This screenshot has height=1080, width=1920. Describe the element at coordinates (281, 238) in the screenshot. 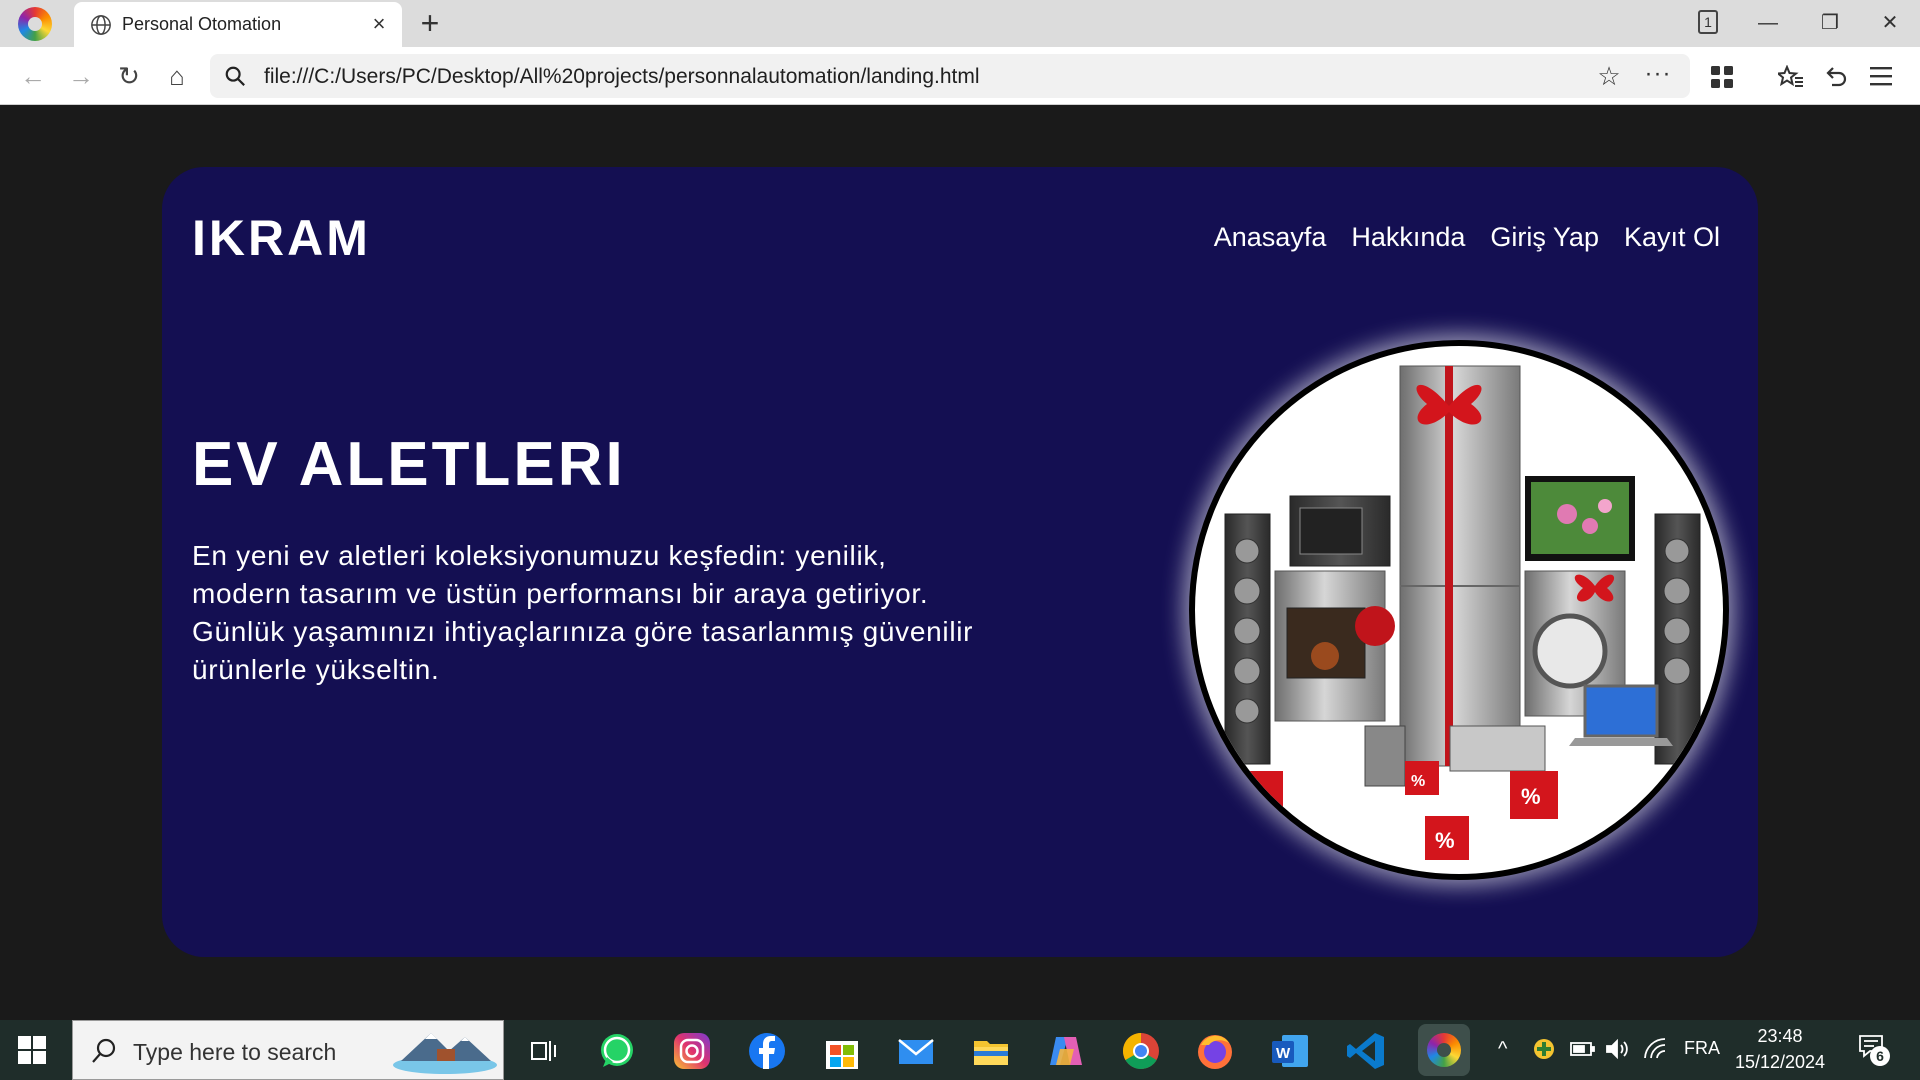

I see `site-logo: IKRAM` at that location.